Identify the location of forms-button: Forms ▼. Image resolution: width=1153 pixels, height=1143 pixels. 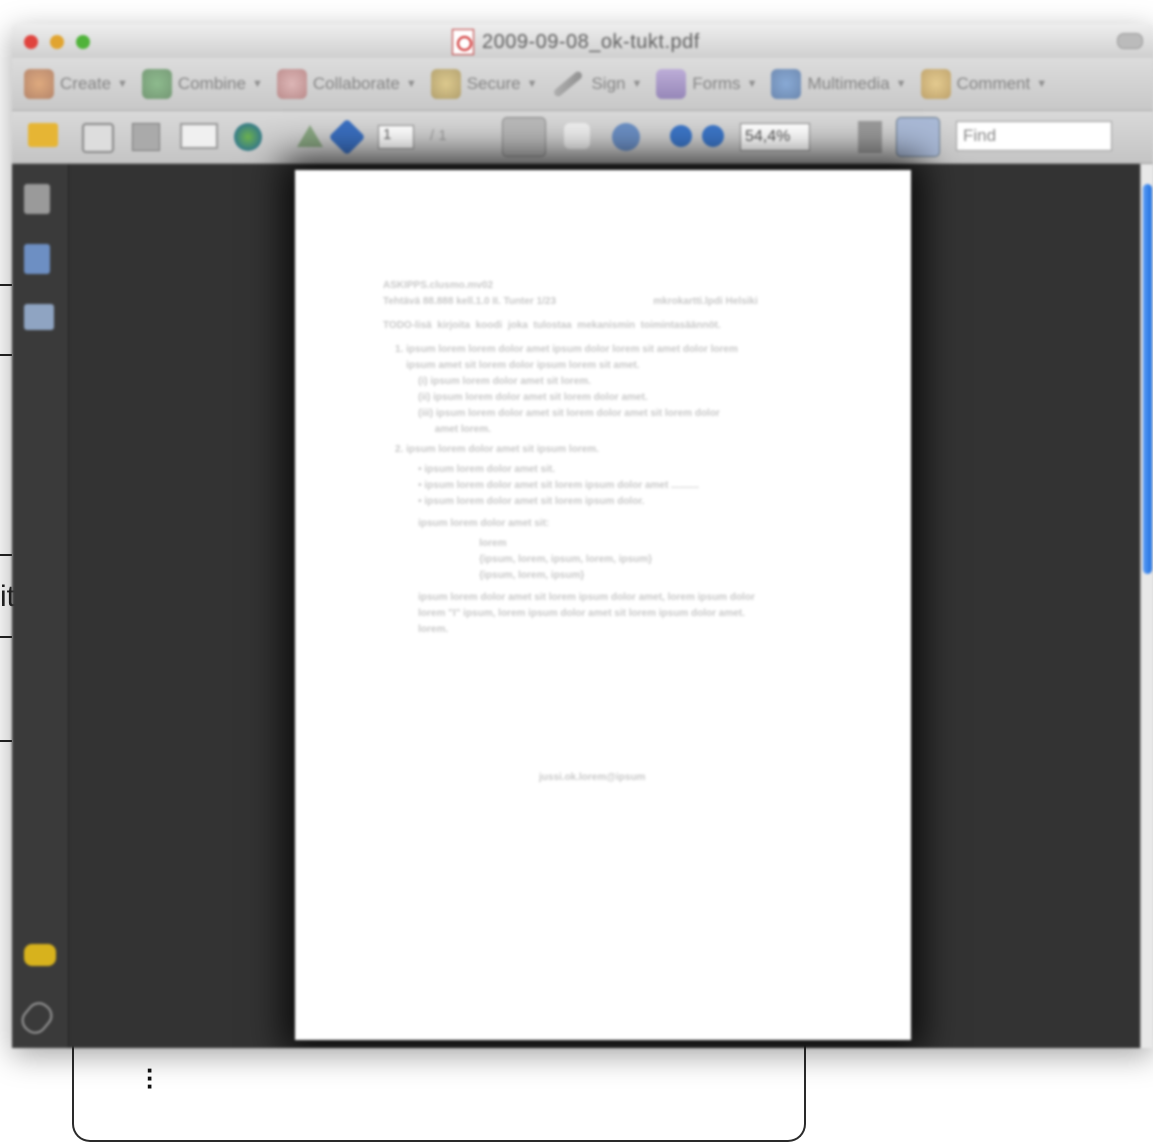
(706, 84).